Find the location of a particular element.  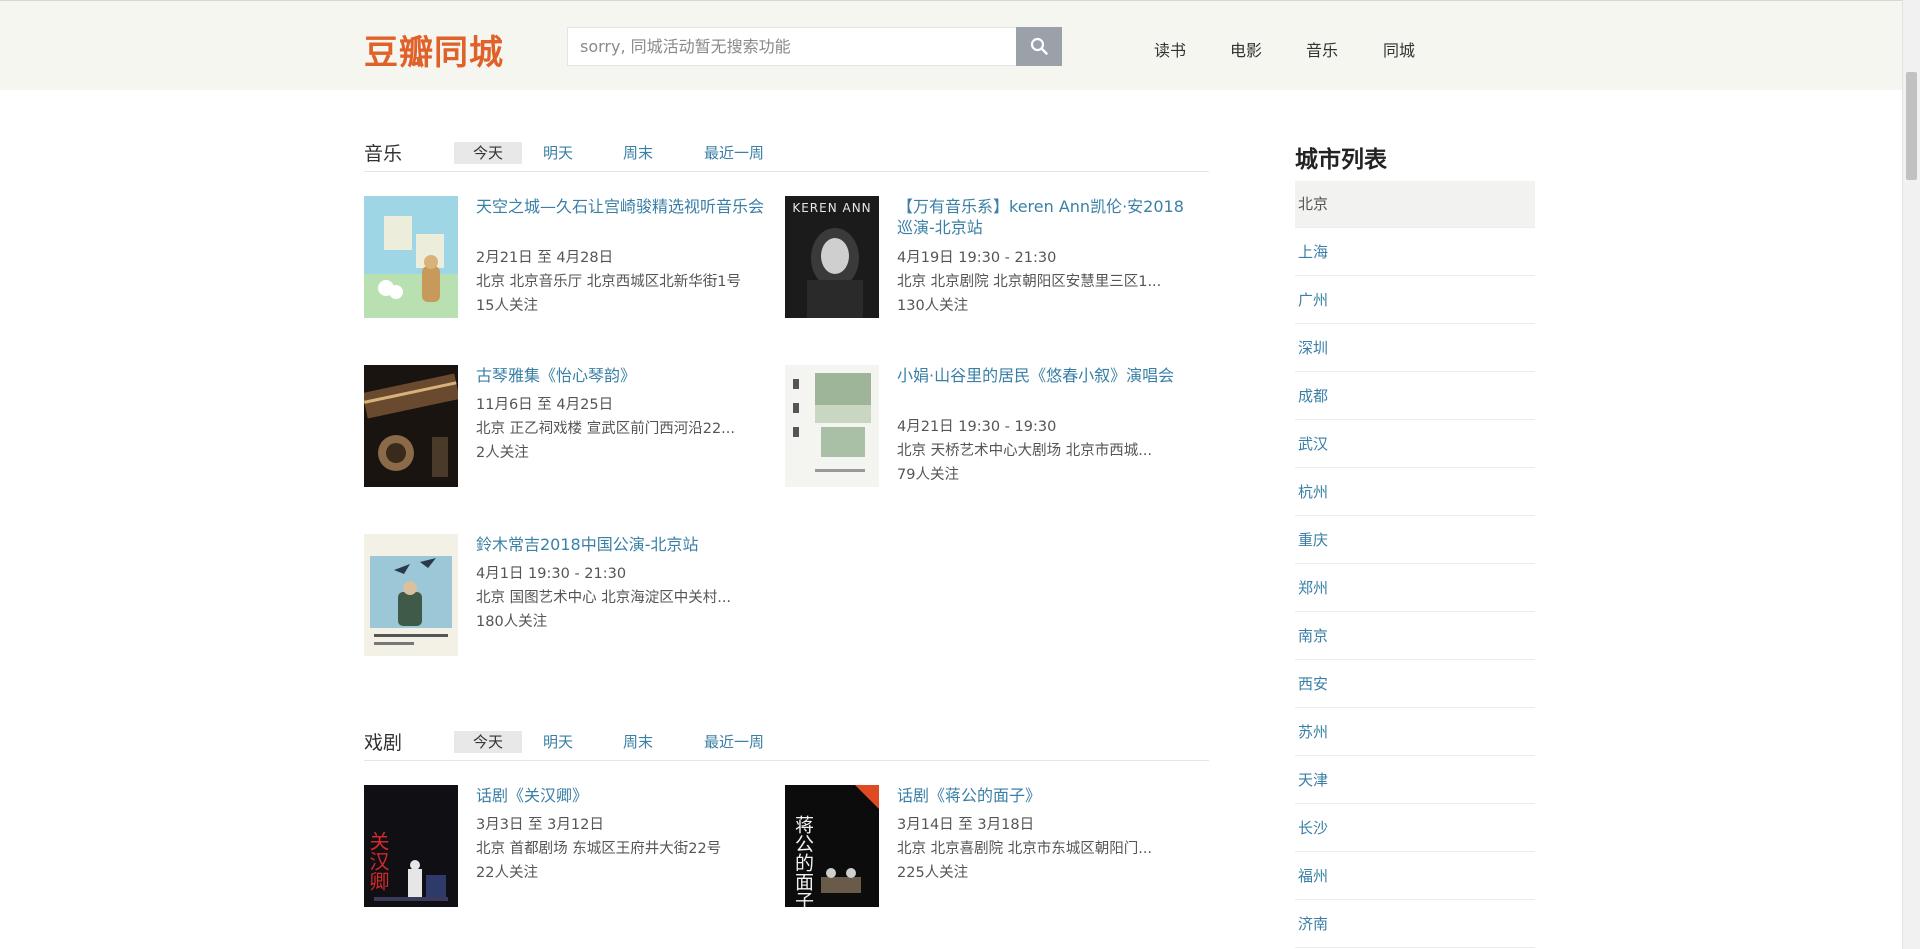

event-date: 4月21日 19:30 - 19:30 is located at coordinates (977, 427).